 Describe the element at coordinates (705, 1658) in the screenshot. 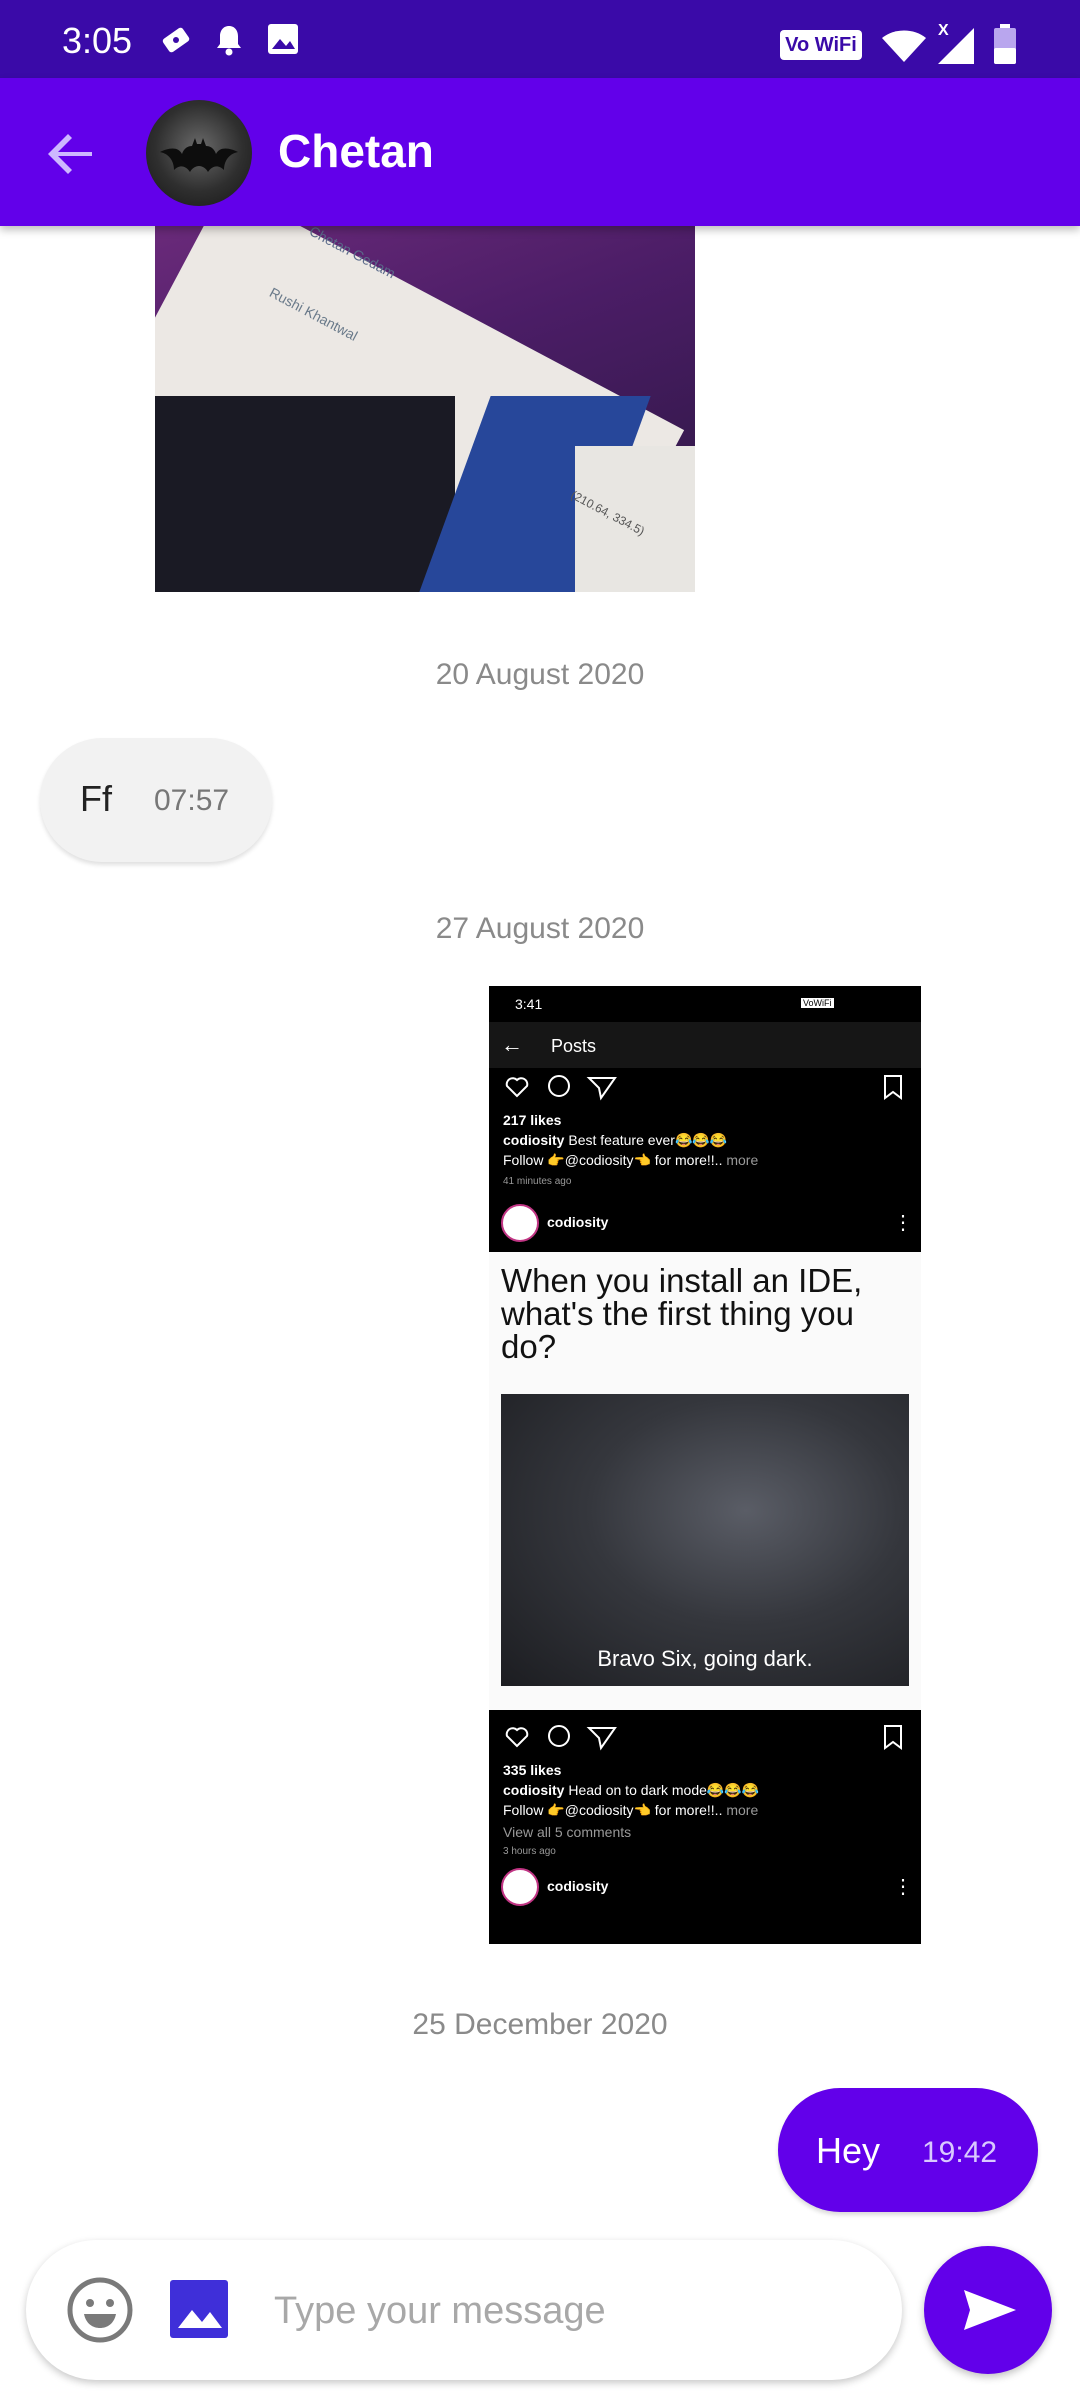

I see `meme-caption: Bravo Six, going dark.` at that location.